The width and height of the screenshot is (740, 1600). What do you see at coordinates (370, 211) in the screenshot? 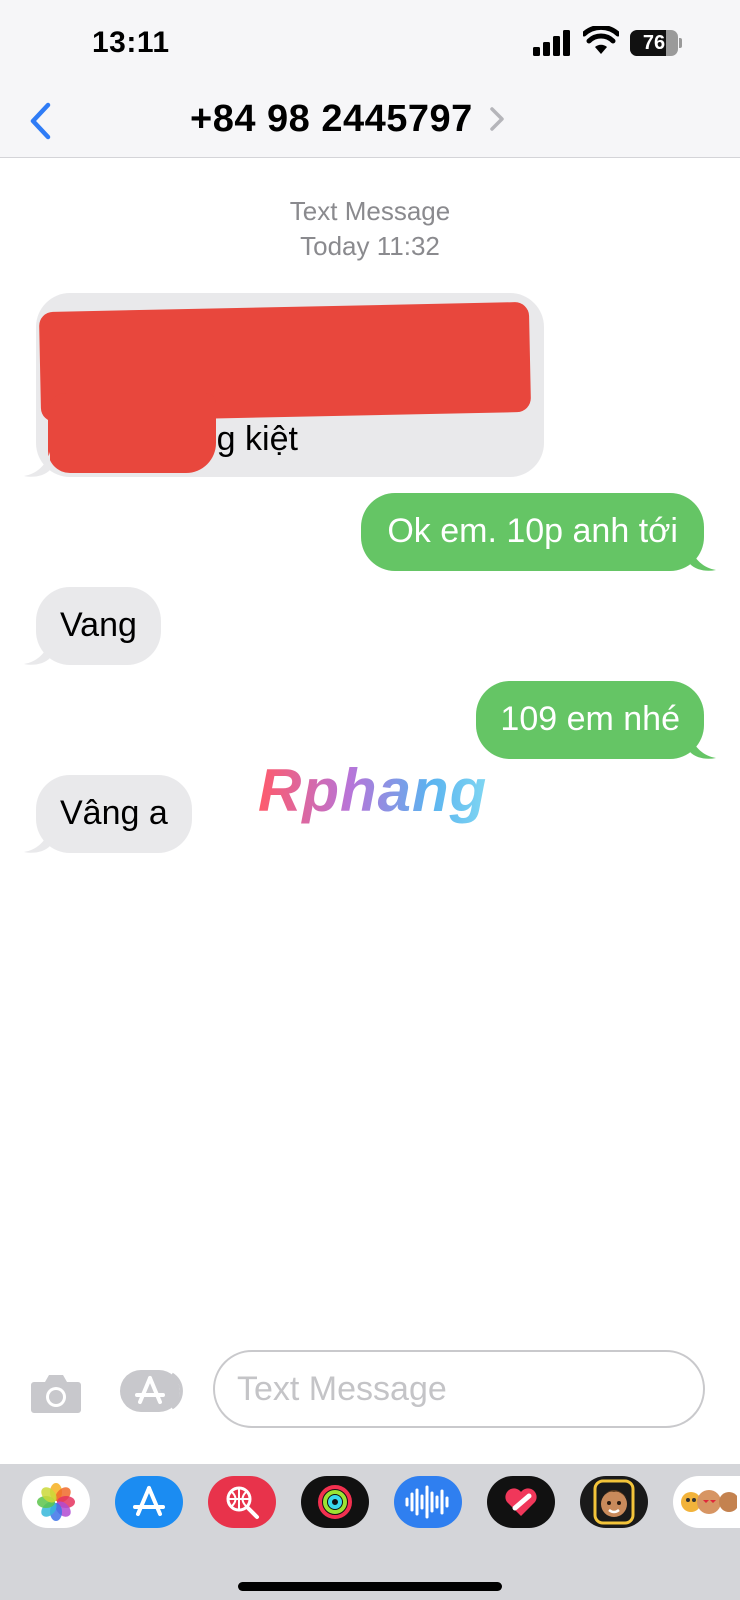
I see `service-label: Text Message` at bounding box center [370, 211].